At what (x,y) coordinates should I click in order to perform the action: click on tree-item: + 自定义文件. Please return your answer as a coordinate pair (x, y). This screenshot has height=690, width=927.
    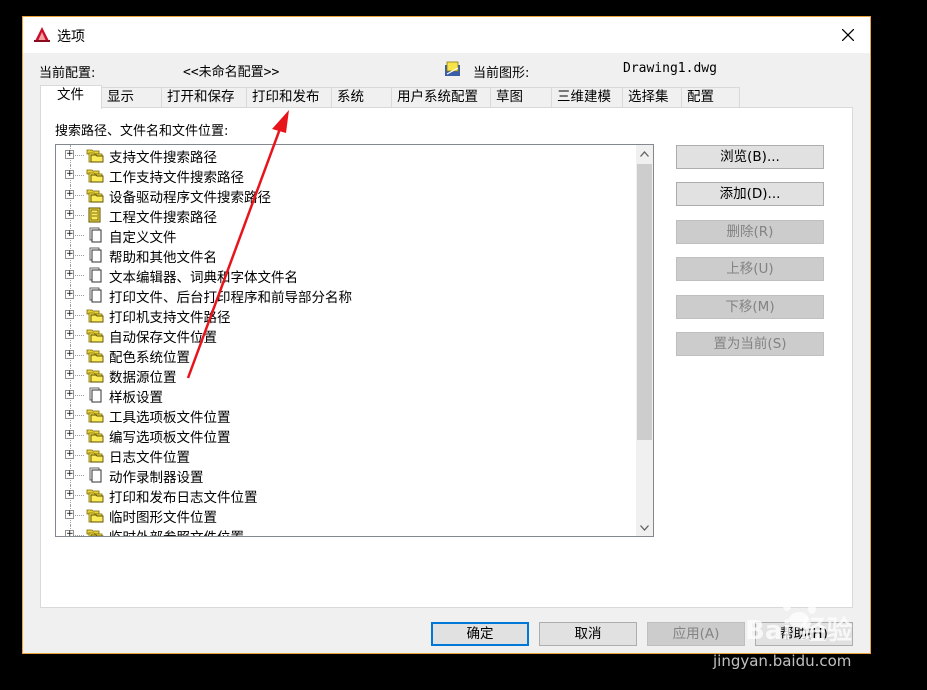
    Looking at the image, I should click on (344, 235).